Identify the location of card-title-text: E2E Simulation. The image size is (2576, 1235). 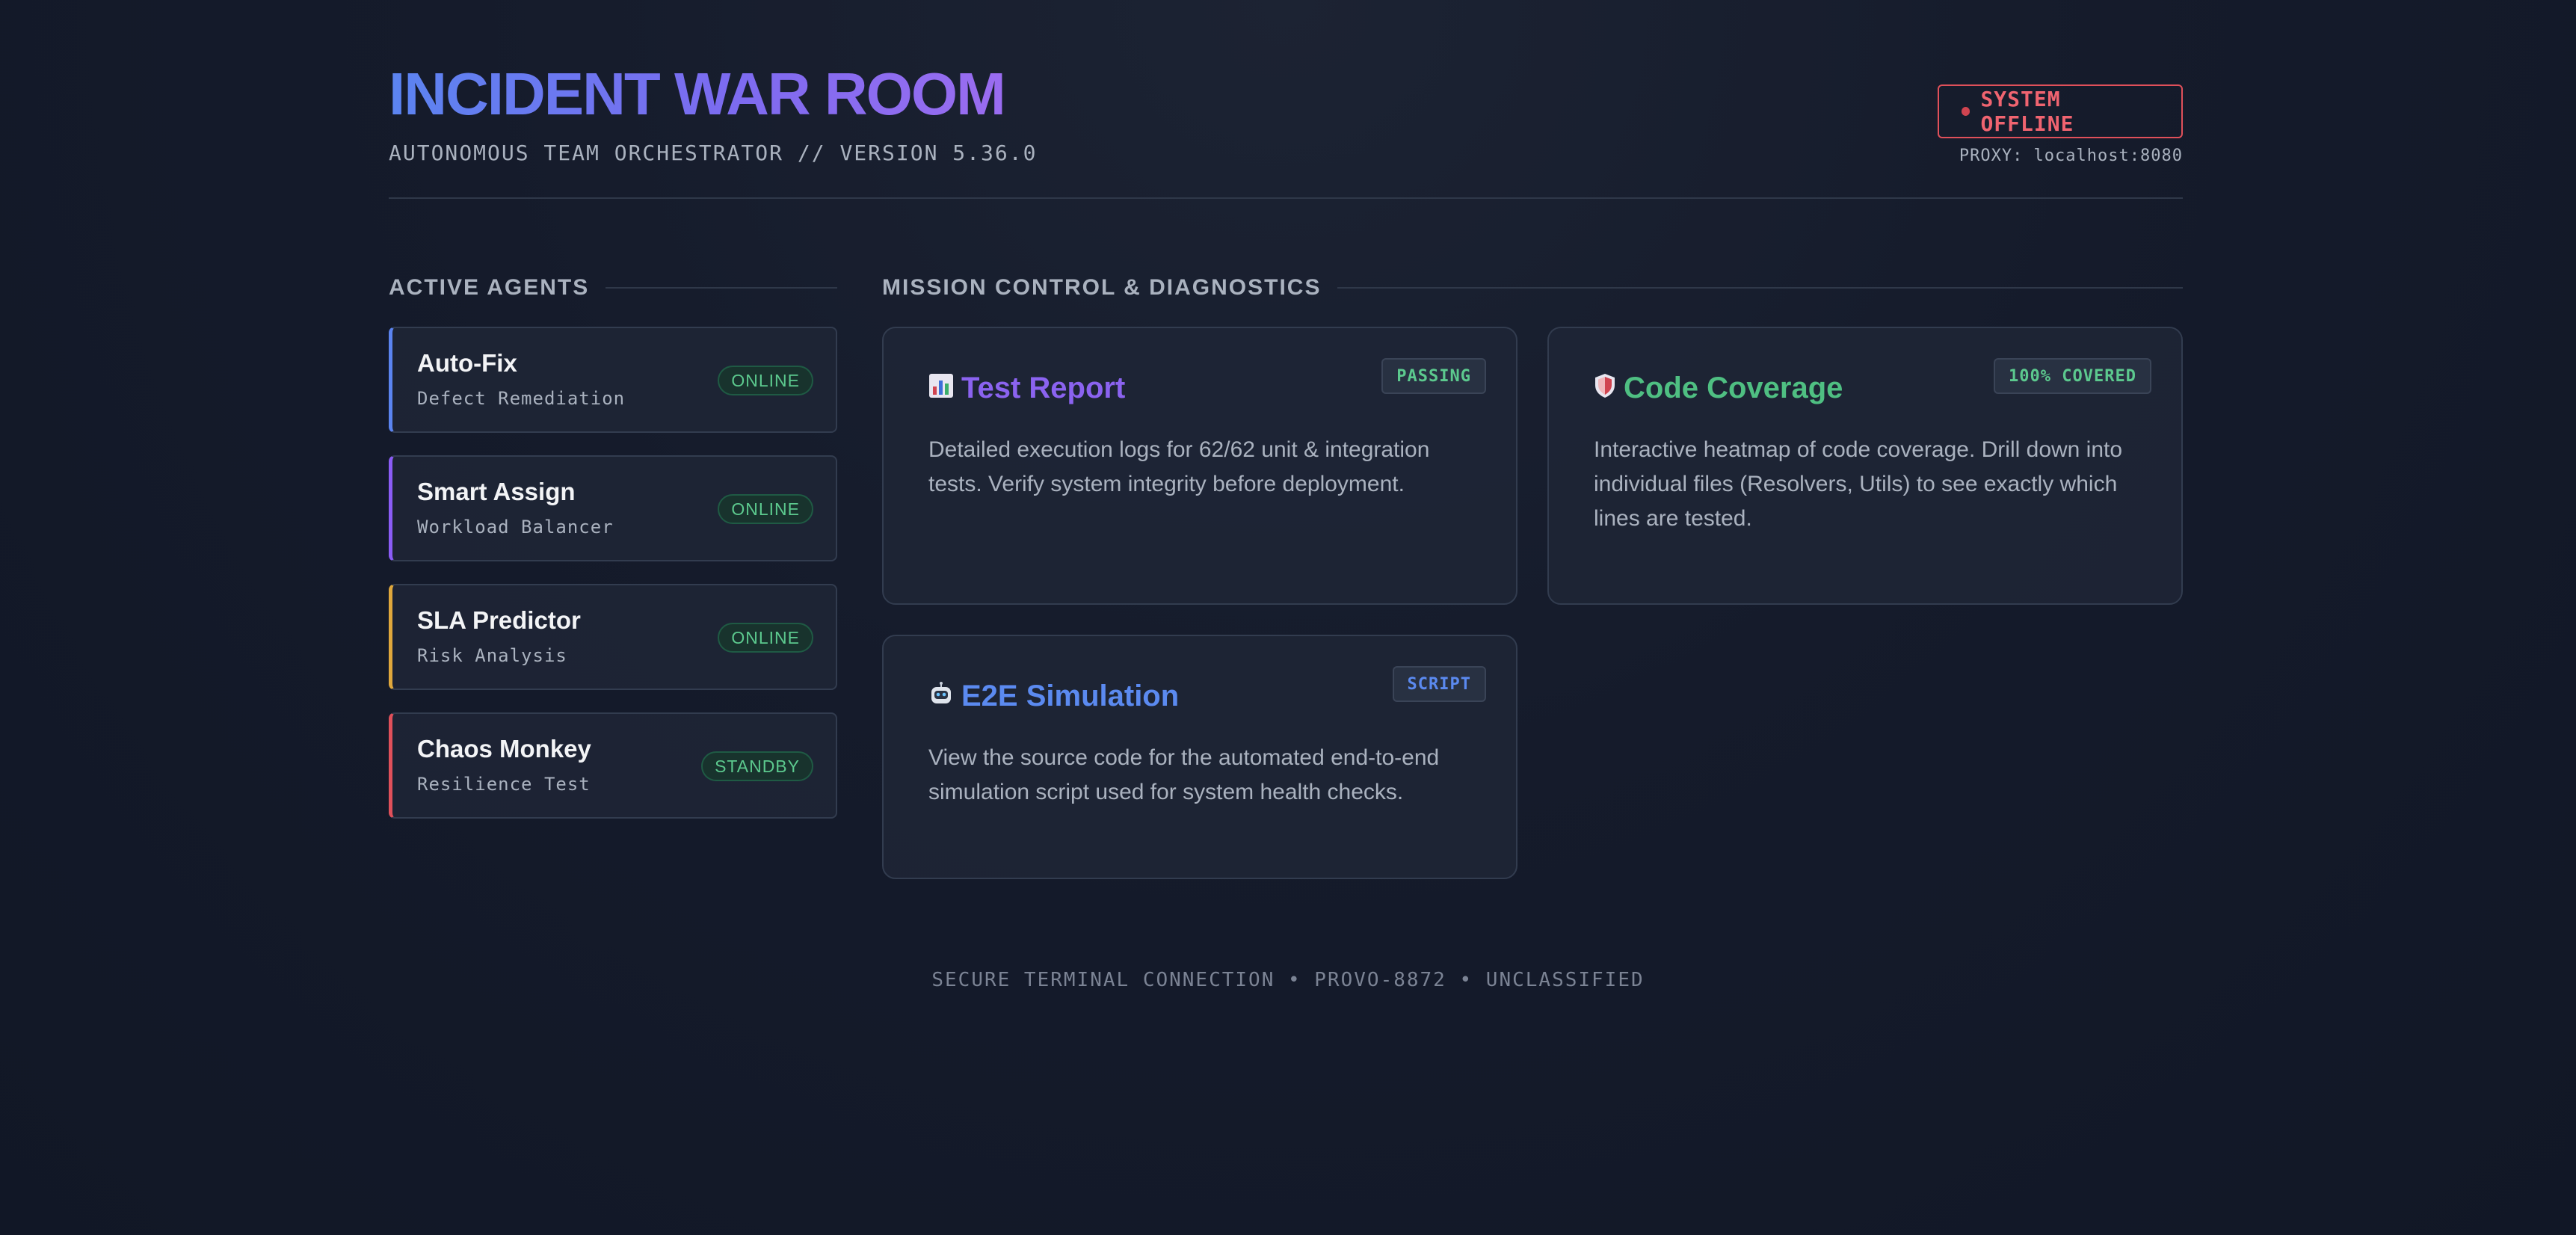
(1070, 696).